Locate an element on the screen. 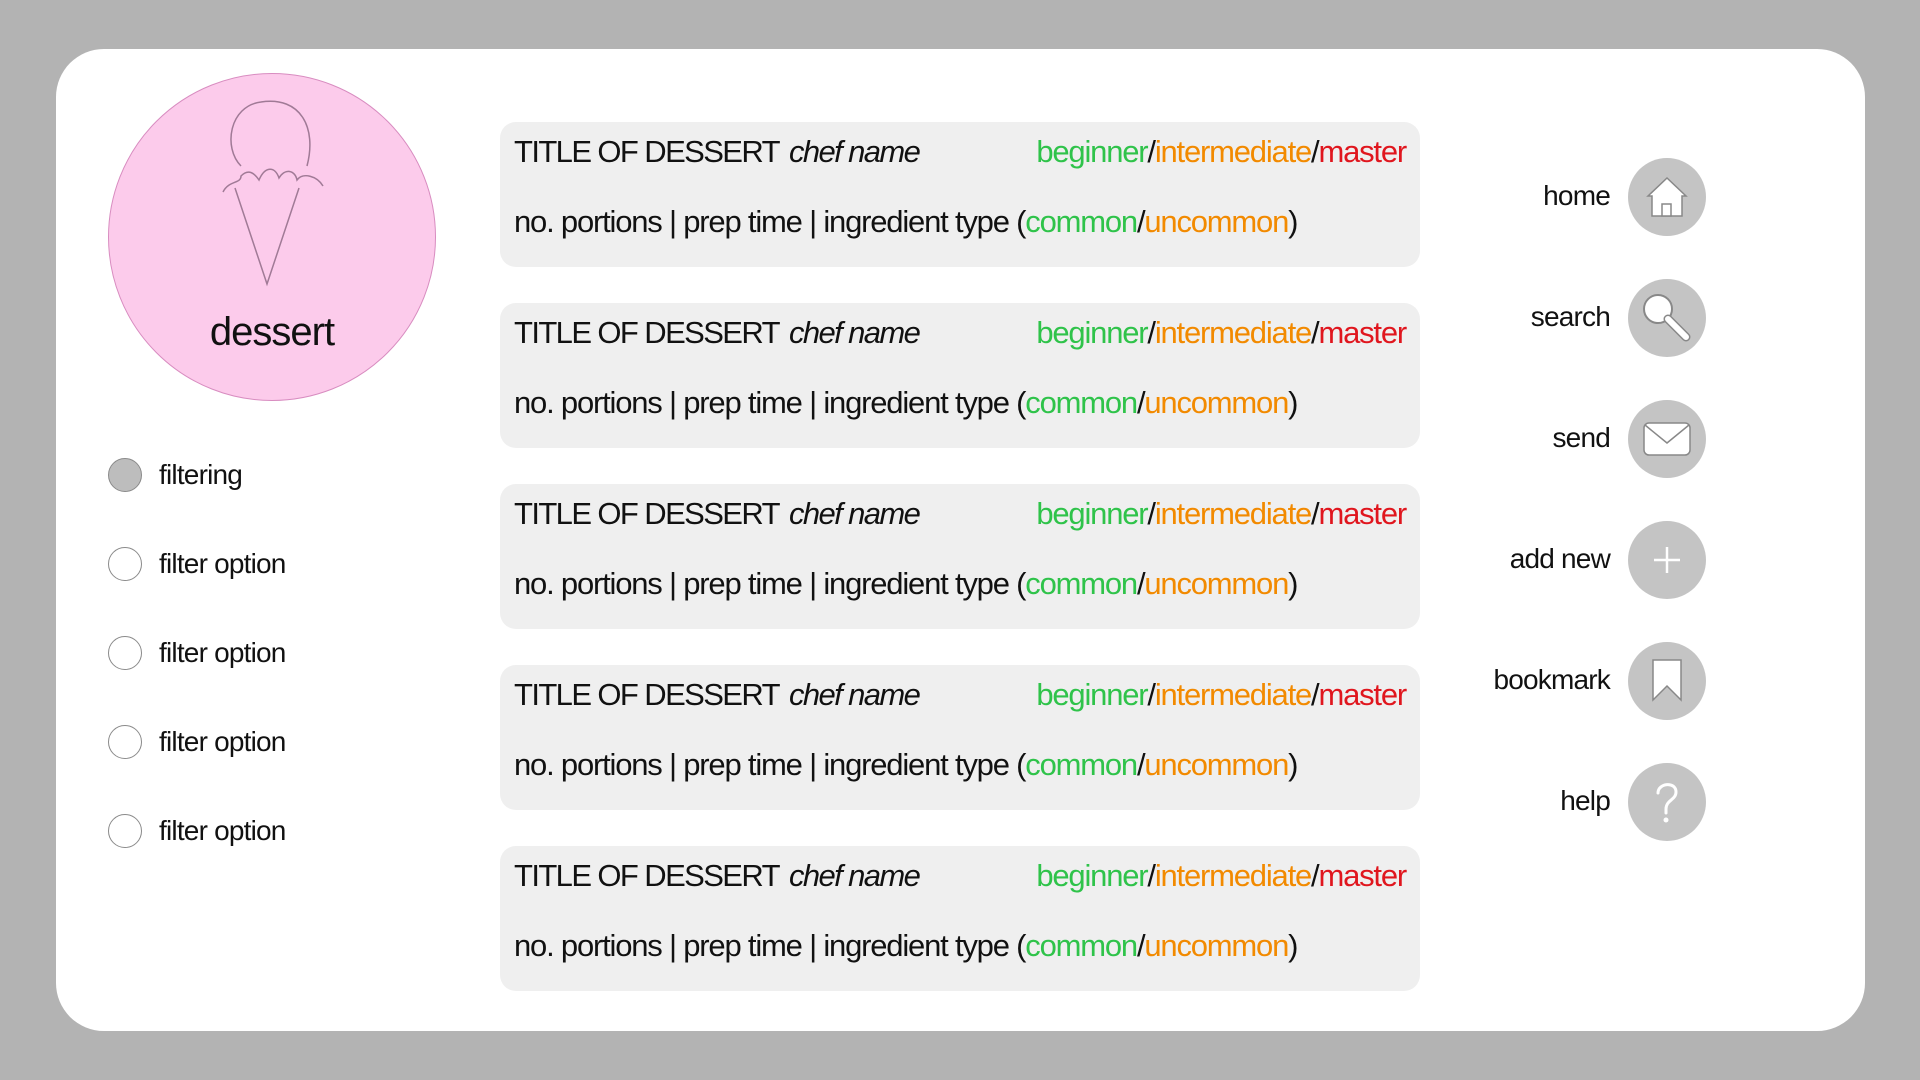 Image resolution: width=1920 pixels, height=1080 pixels. send-button is located at coordinates (1667, 439).